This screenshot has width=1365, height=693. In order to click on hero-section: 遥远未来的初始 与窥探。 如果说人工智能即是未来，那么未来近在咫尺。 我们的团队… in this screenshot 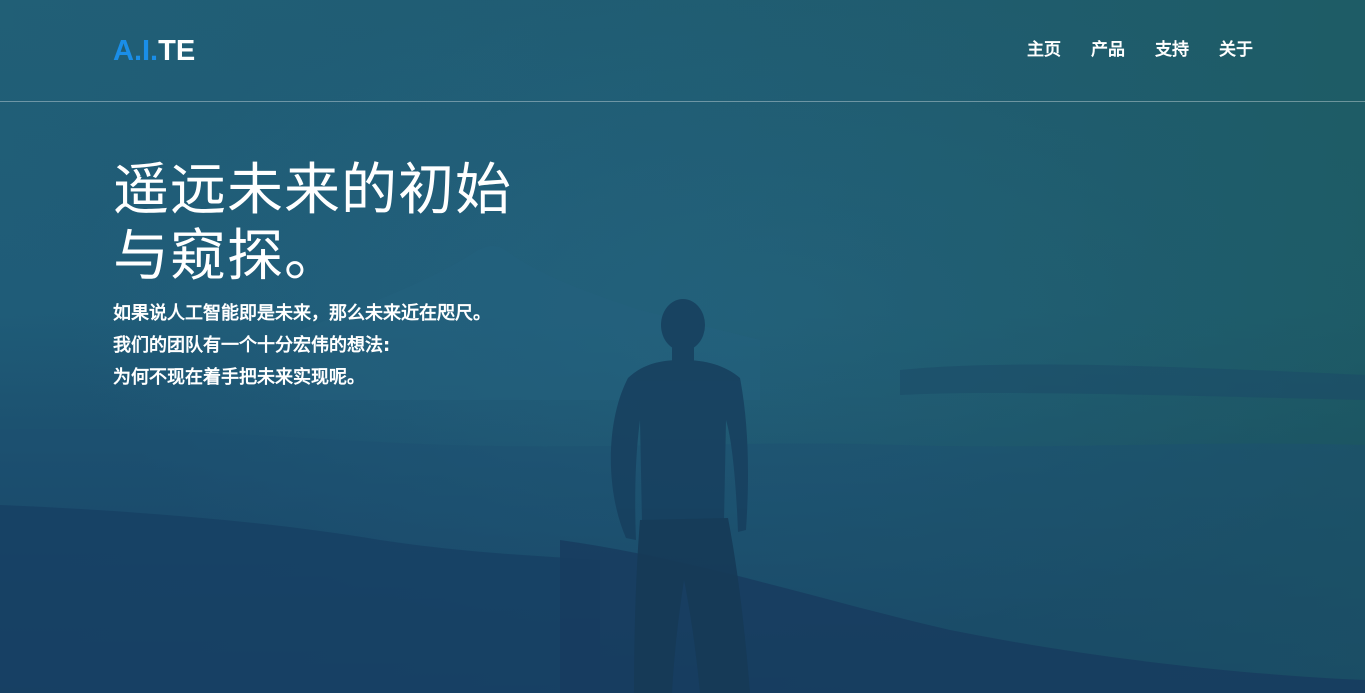, I will do `click(393, 276)`.